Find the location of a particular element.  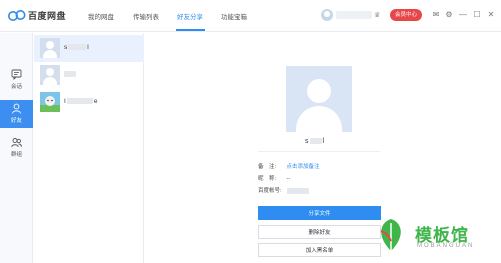

add-remark-link: 点击添加备注 is located at coordinates (303, 166).